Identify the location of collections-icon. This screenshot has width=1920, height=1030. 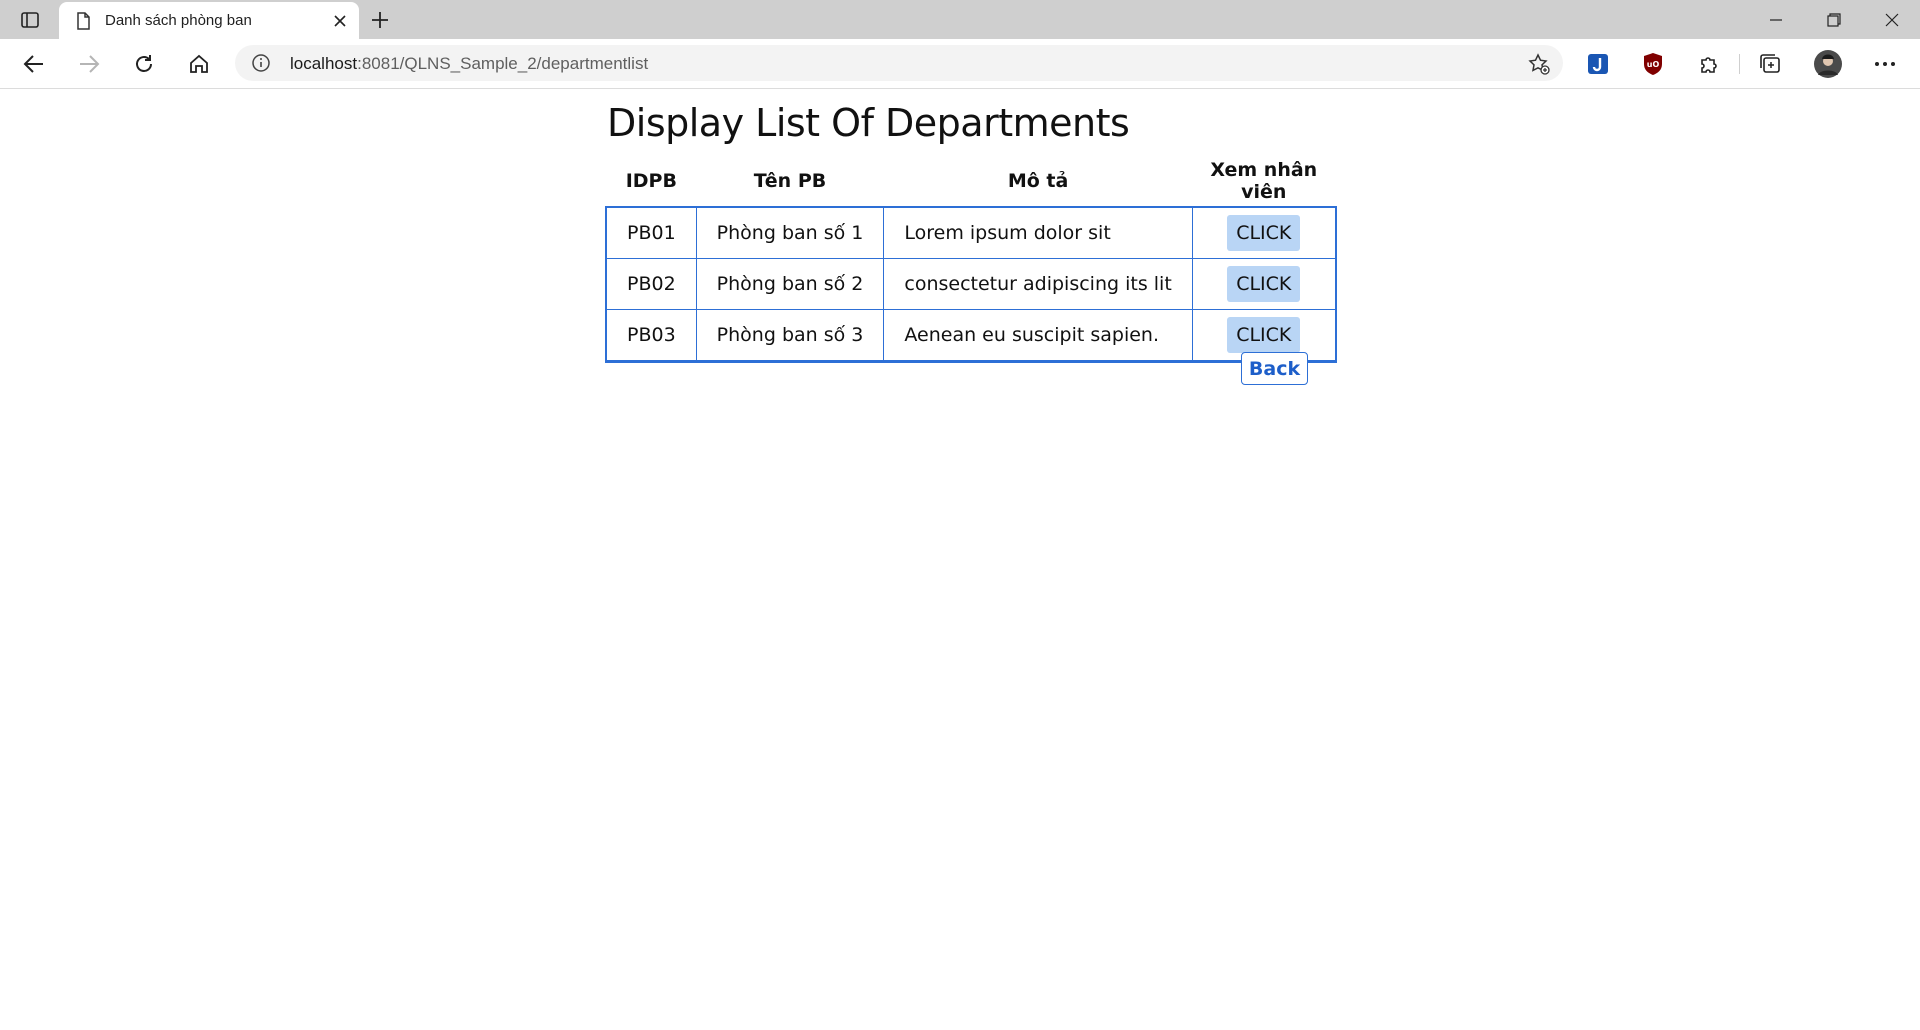
(1770, 64).